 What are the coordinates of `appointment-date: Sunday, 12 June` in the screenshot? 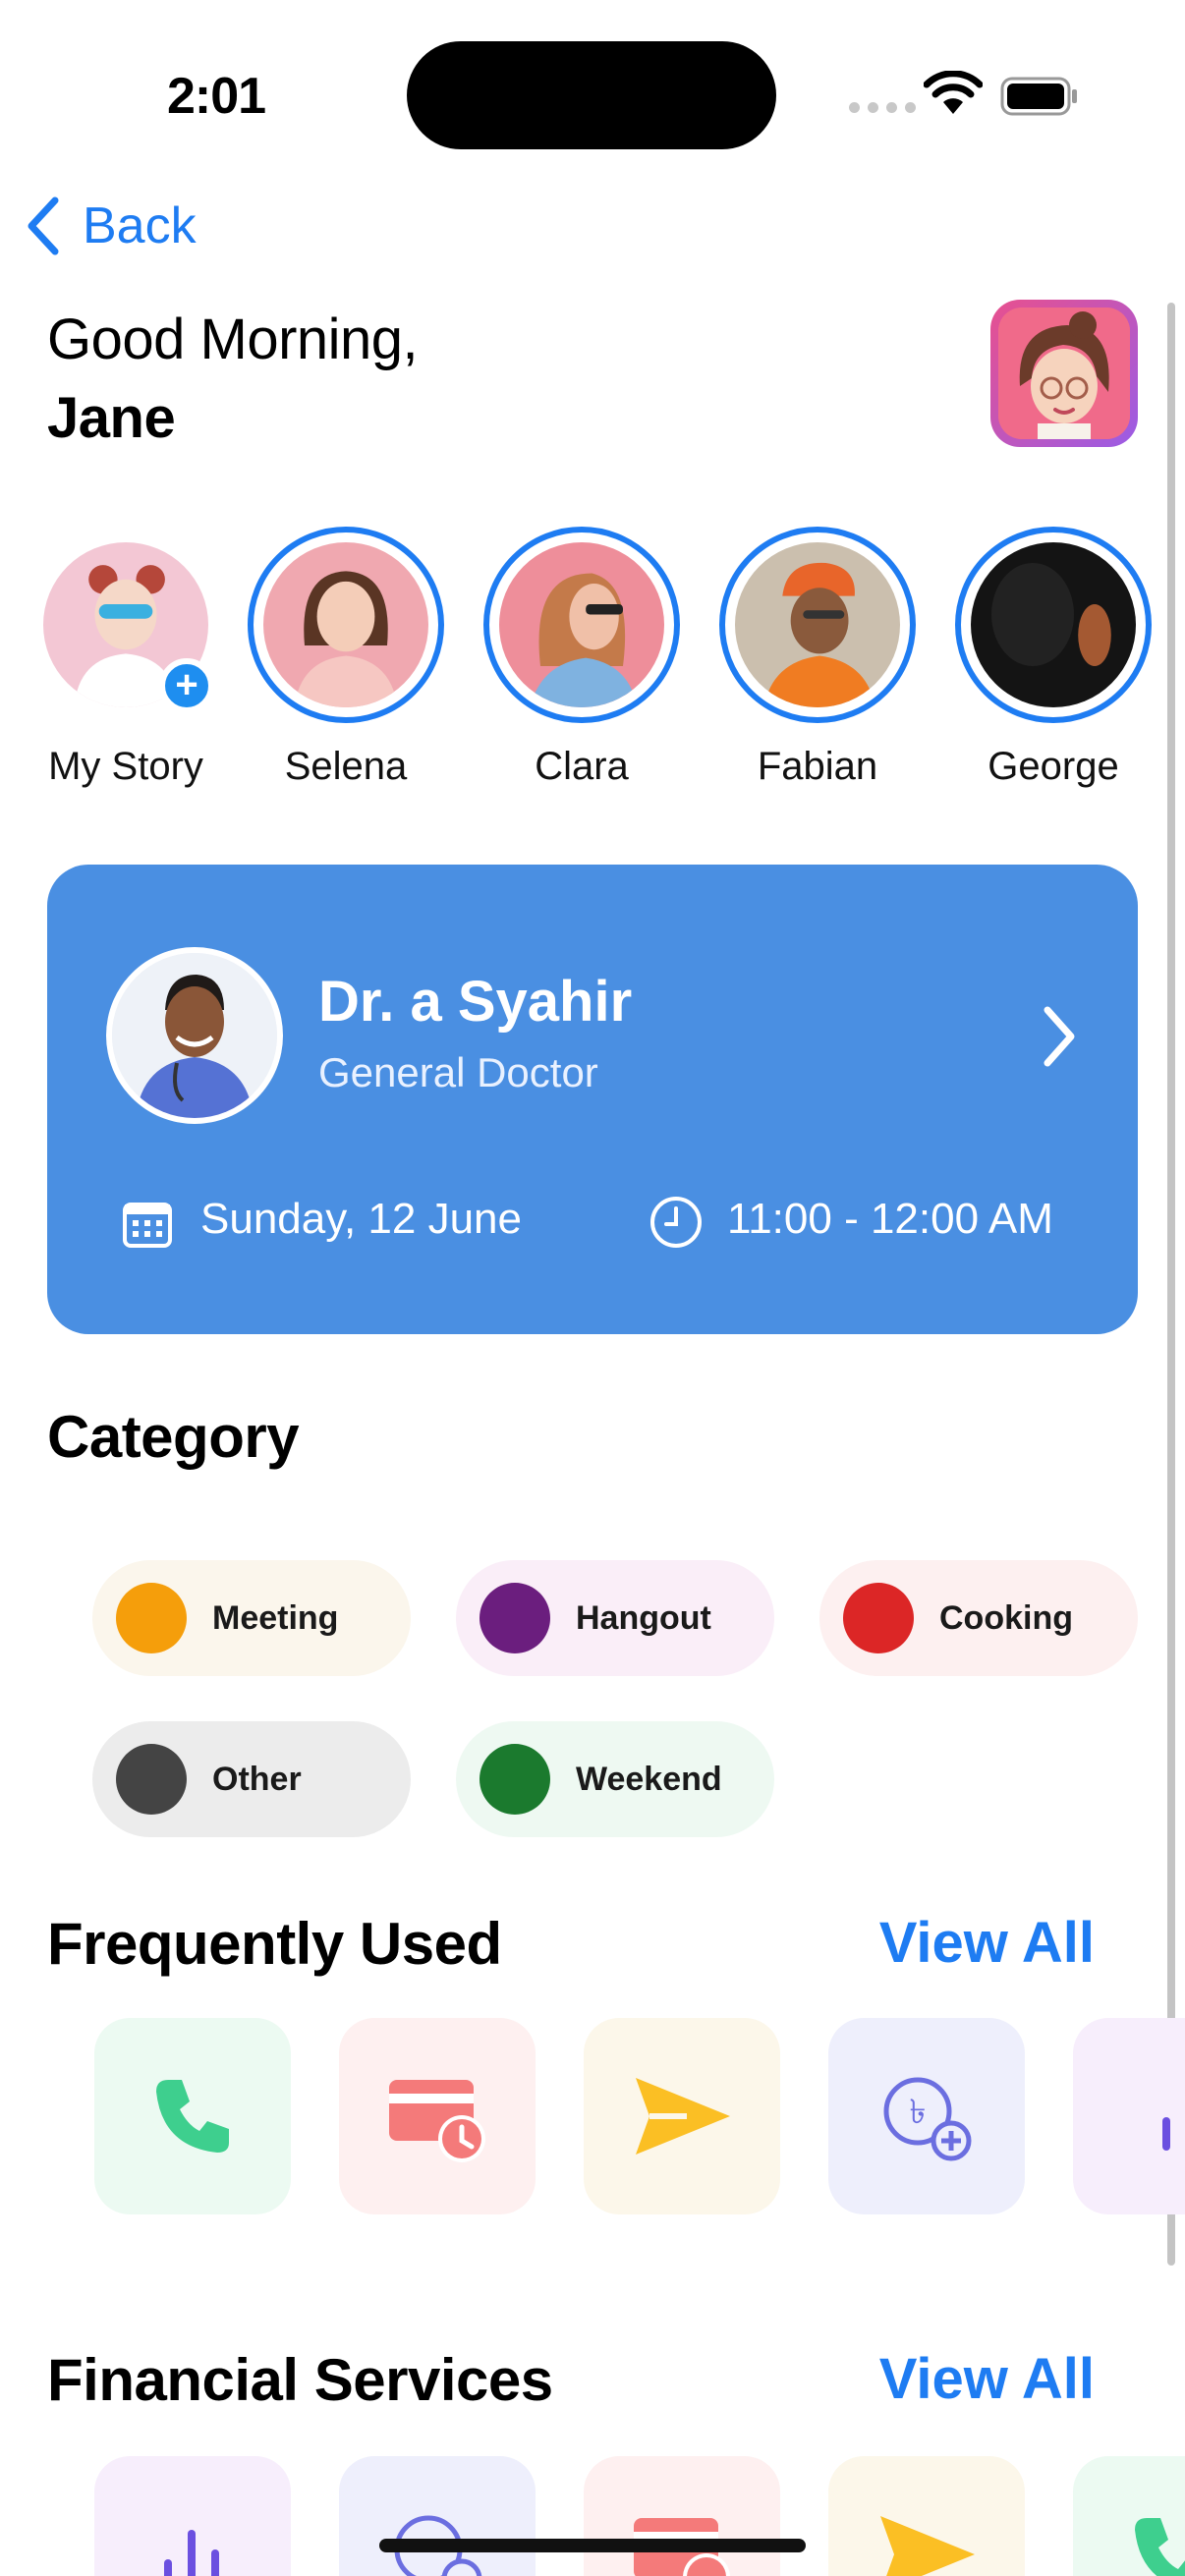 It's located at (361, 1219).